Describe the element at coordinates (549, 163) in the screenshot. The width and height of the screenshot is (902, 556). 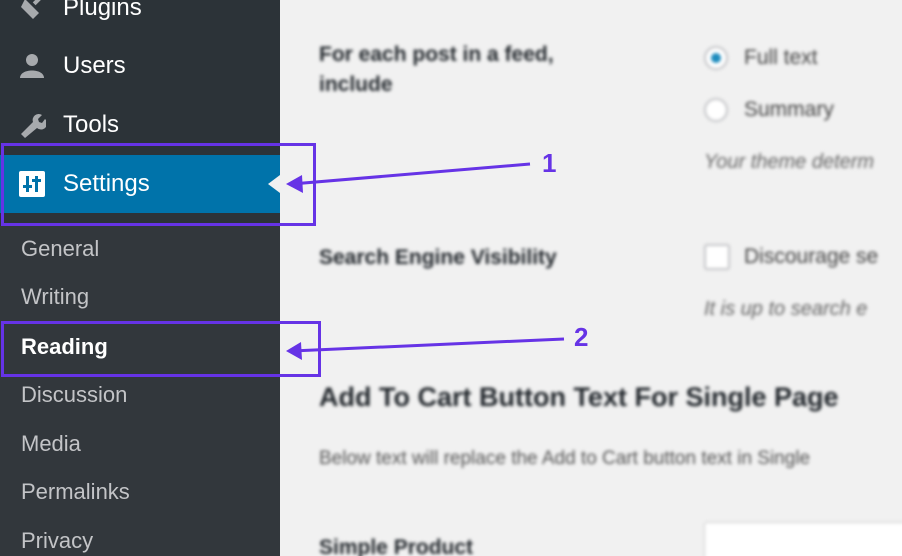
I see `callout-number-1: 1` at that location.